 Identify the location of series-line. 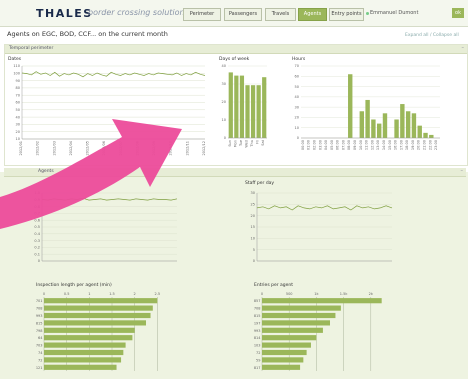
(113, 74).